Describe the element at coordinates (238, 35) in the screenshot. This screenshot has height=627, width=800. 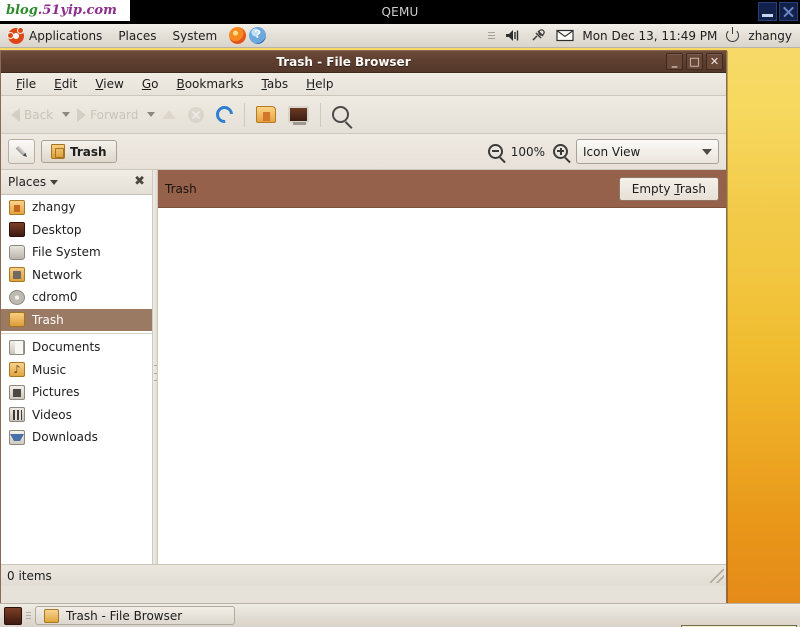
I see `firefox-icon` at that location.